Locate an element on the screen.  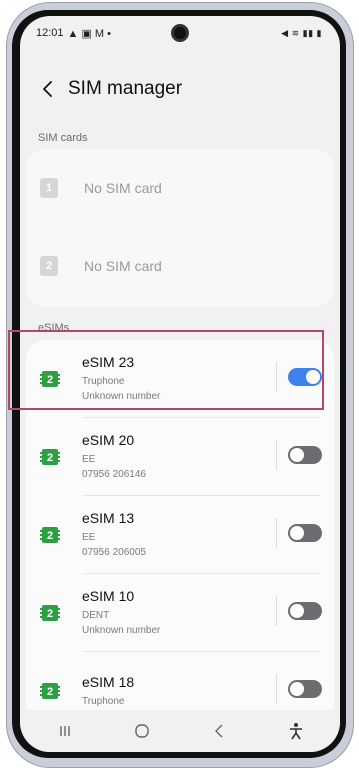
status-left: 12:01 ▲ ▣ M • is located at coordinates (73, 33).